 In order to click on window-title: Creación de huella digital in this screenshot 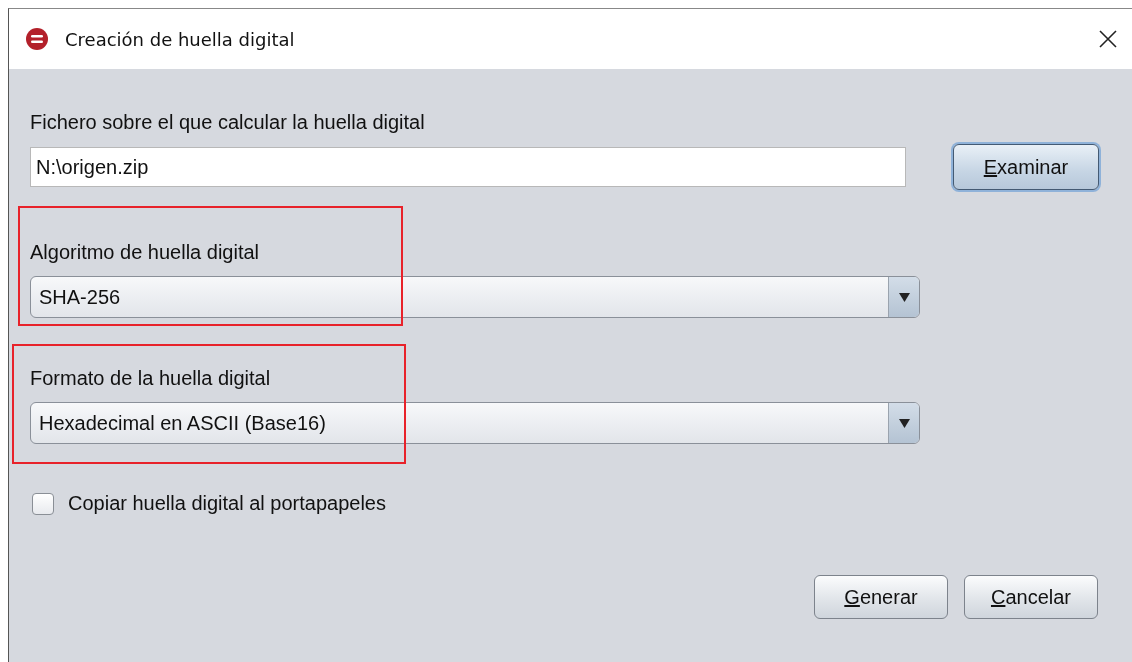, I will do `click(180, 39)`.